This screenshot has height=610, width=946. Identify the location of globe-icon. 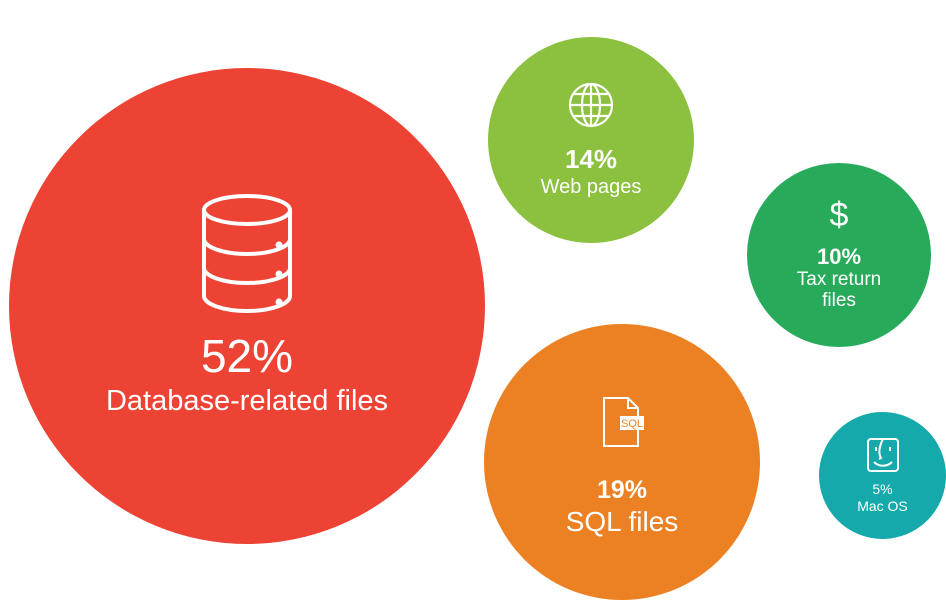
(591, 105).